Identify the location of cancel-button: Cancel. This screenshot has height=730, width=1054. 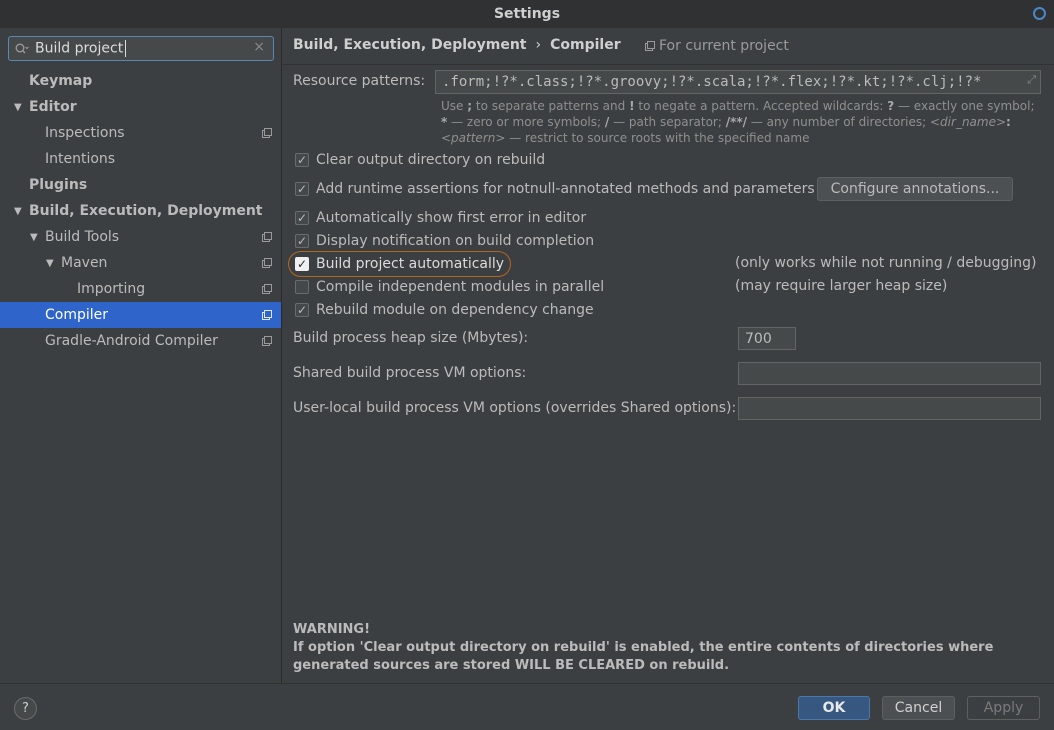
(918, 708).